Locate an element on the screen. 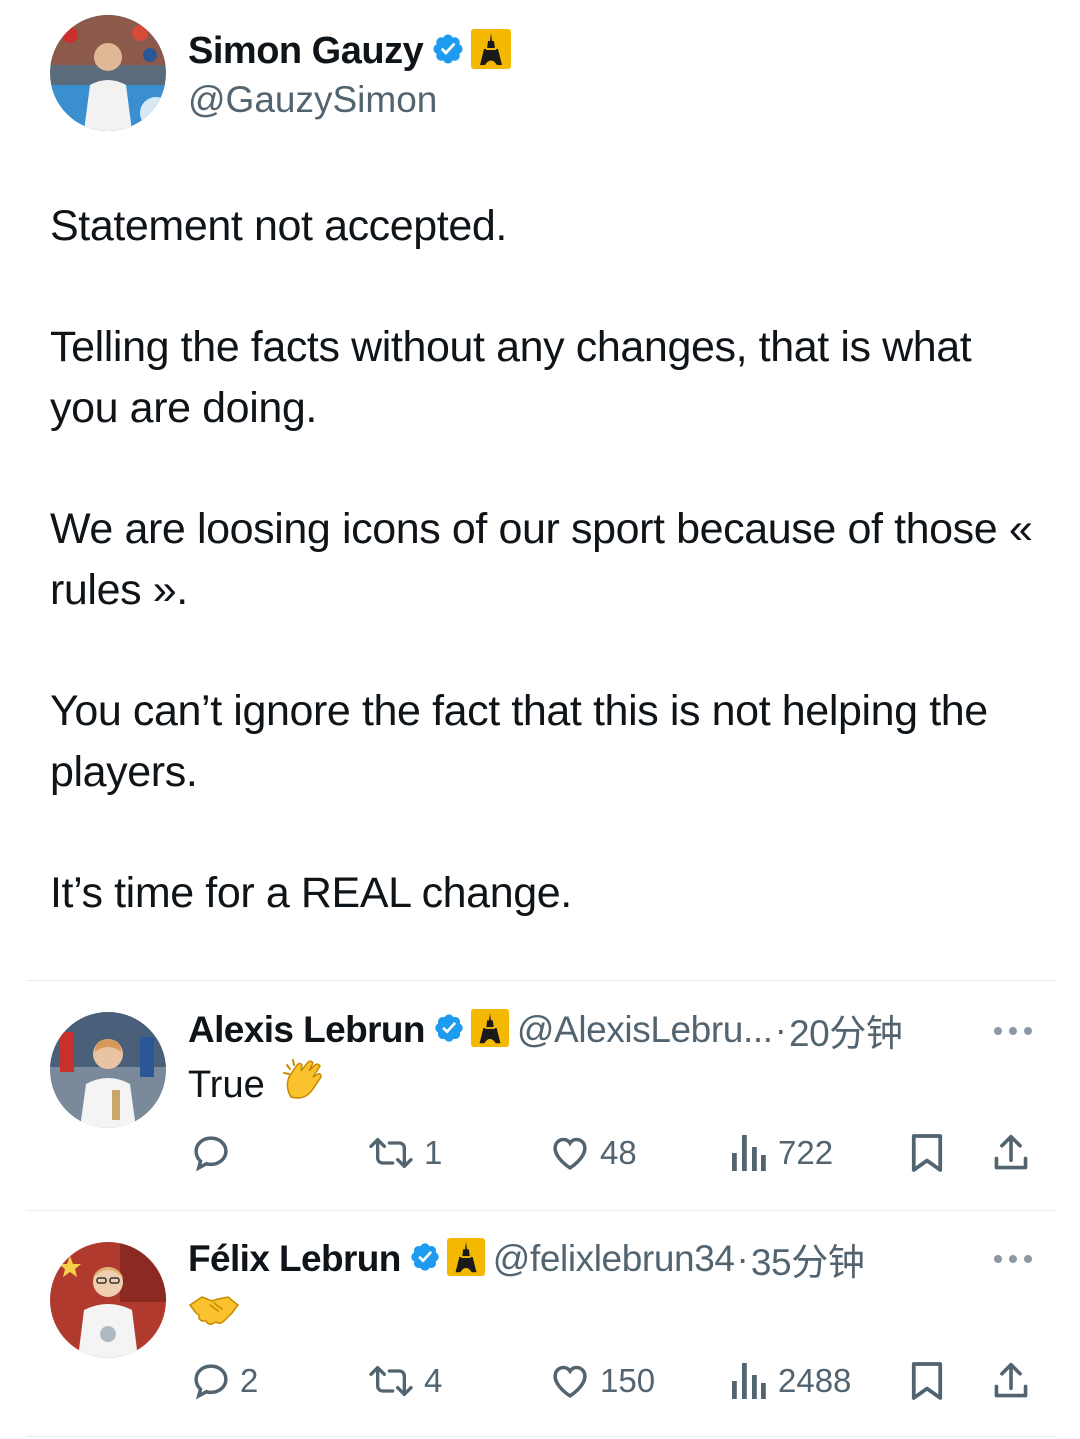 The height and width of the screenshot is (1439, 1080). views-button: 2488 is located at coordinates (790, 1381).